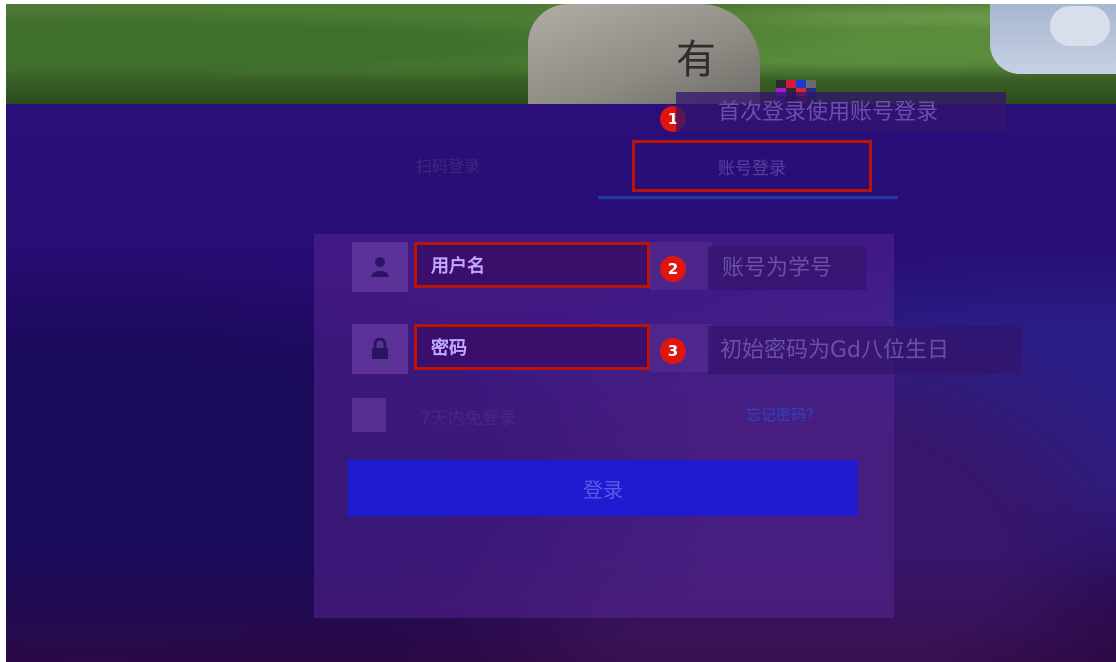  I want to click on sky-cloud, so click(1080, 26).